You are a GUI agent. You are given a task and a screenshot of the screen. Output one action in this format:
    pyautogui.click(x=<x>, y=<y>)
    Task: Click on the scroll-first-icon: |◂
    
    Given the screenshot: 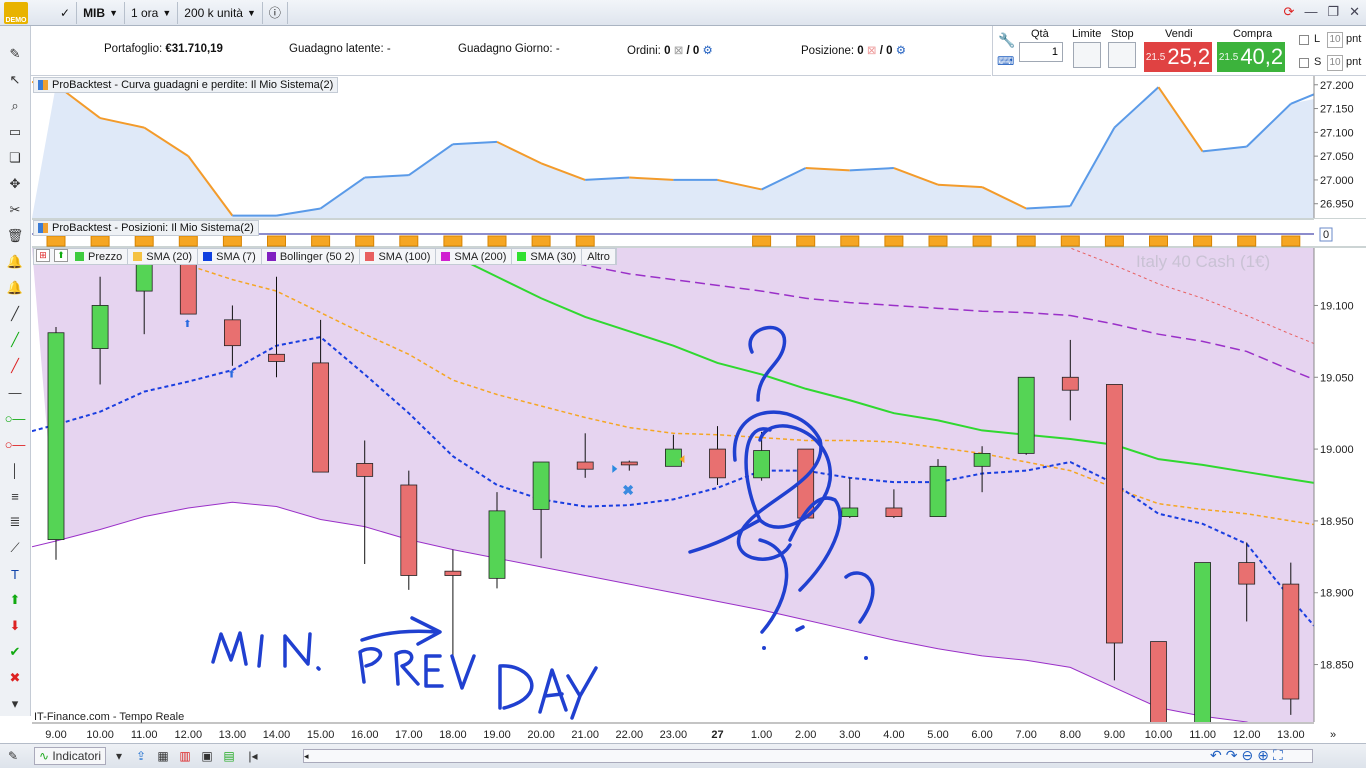 What is the action you would take?
    pyautogui.click(x=253, y=756)
    